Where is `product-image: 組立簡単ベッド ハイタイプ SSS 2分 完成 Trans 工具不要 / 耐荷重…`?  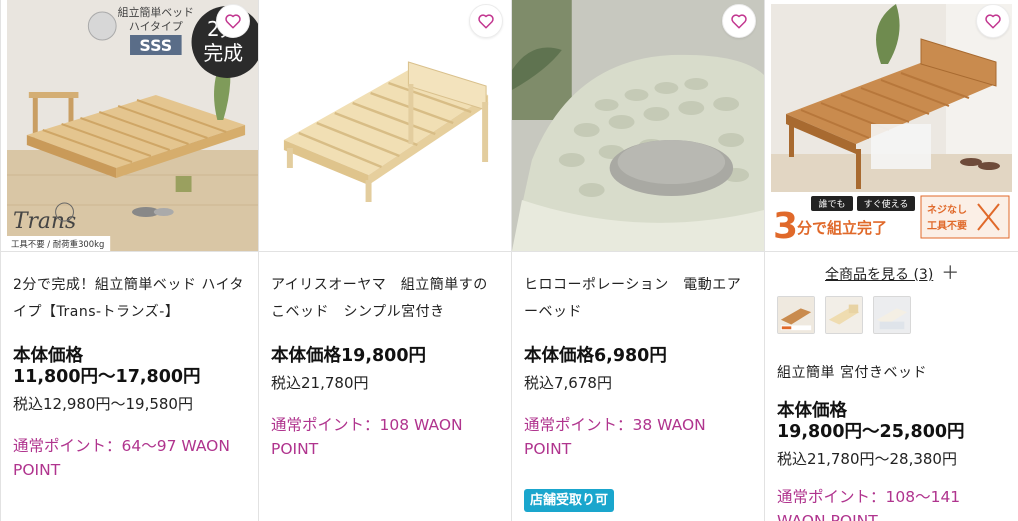 product-image: 組立簡単ベッド ハイタイプ SSS 2分 完成 Trans 工具不要 / 耐荷重… is located at coordinates (132, 125).